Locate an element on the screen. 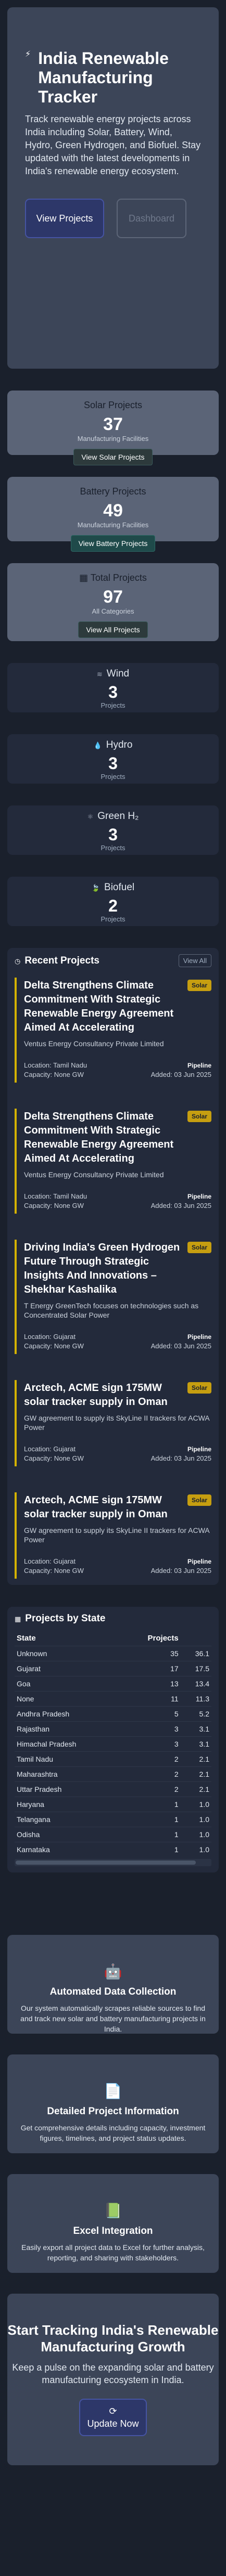 This screenshot has width=226, height=2576. excel-icon: 📗 is located at coordinates (113, 2211).